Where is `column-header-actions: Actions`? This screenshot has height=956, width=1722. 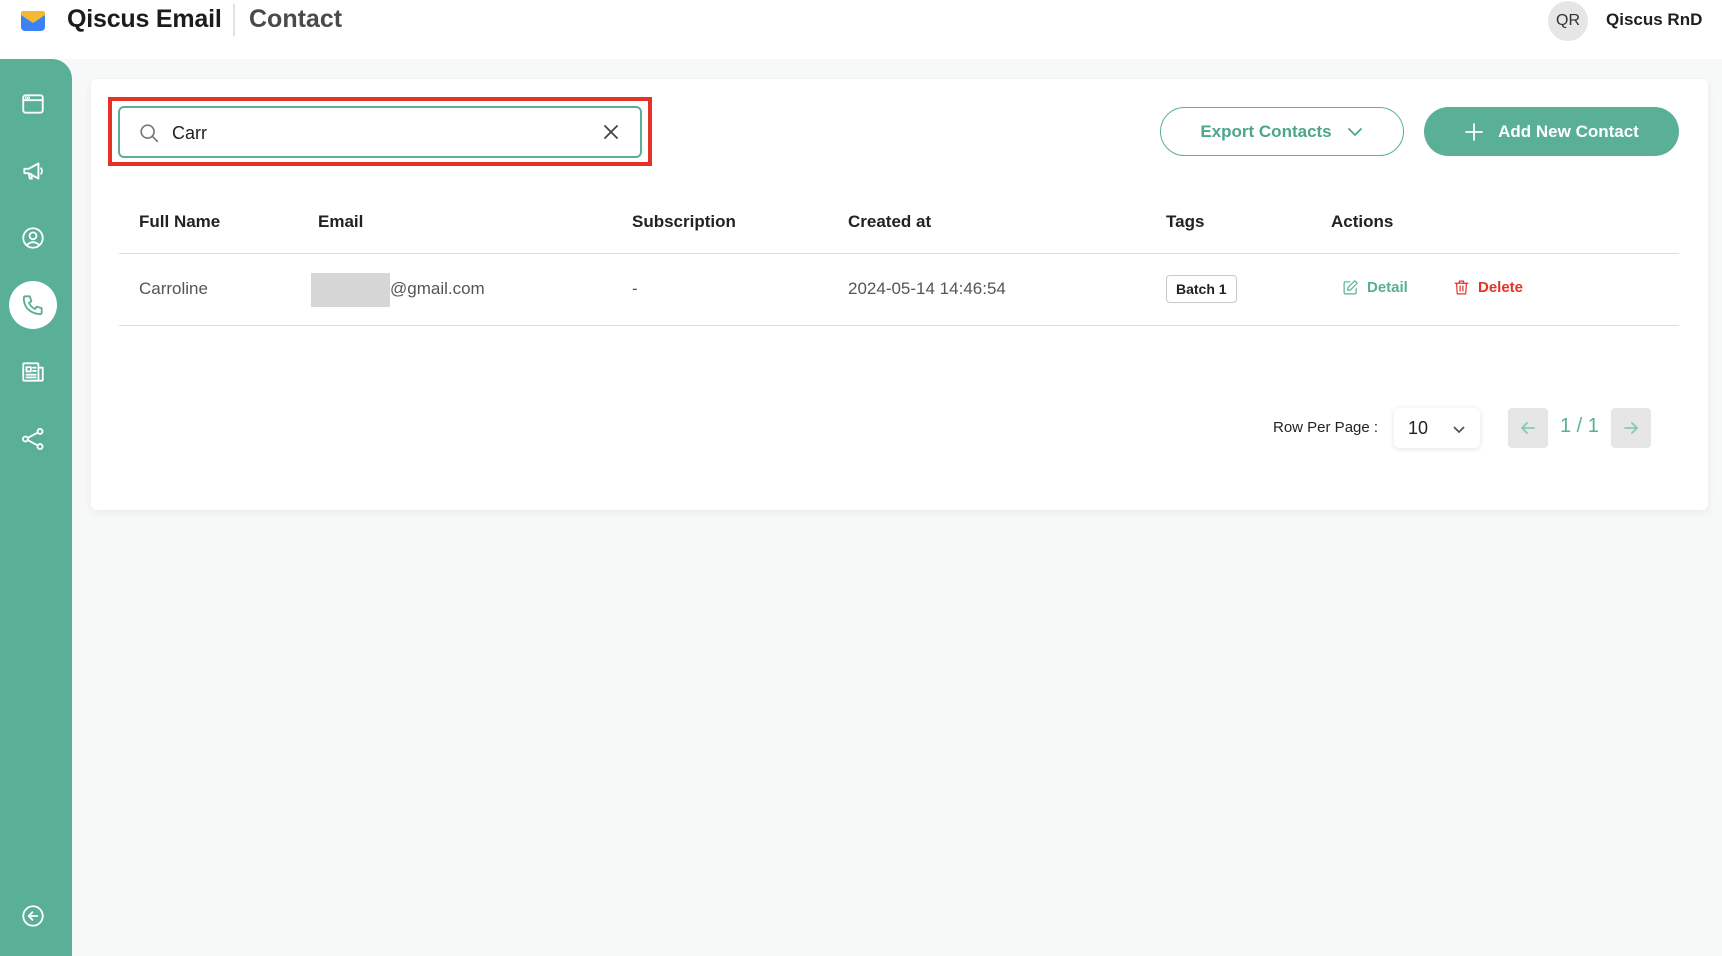
column-header-actions: Actions is located at coordinates (1362, 221).